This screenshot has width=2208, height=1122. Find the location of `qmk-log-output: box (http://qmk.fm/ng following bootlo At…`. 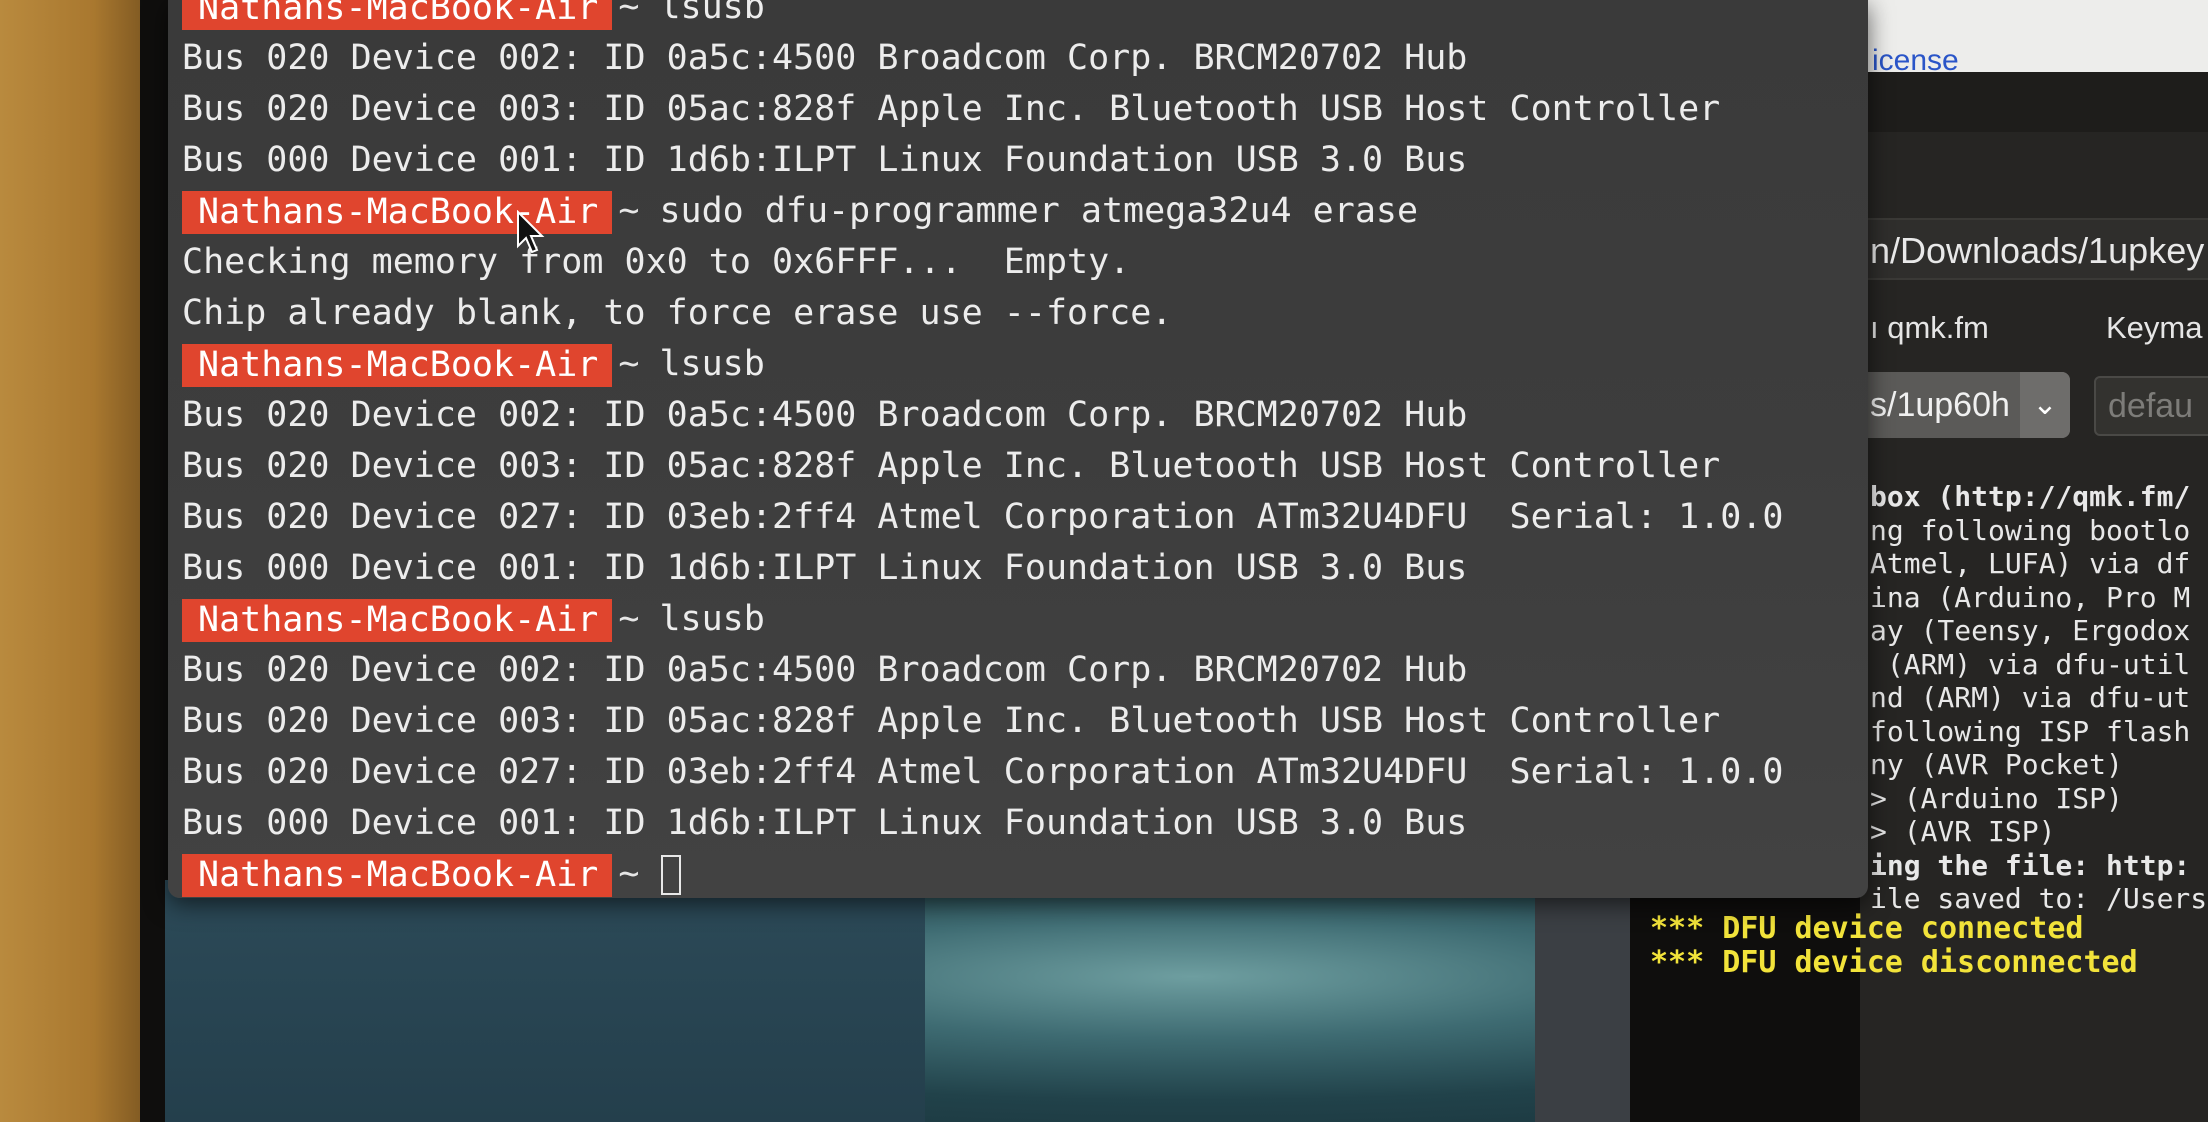

qmk-log-output: box (http://qmk.fm/ng following bootlo At… is located at coordinates (2039, 698).